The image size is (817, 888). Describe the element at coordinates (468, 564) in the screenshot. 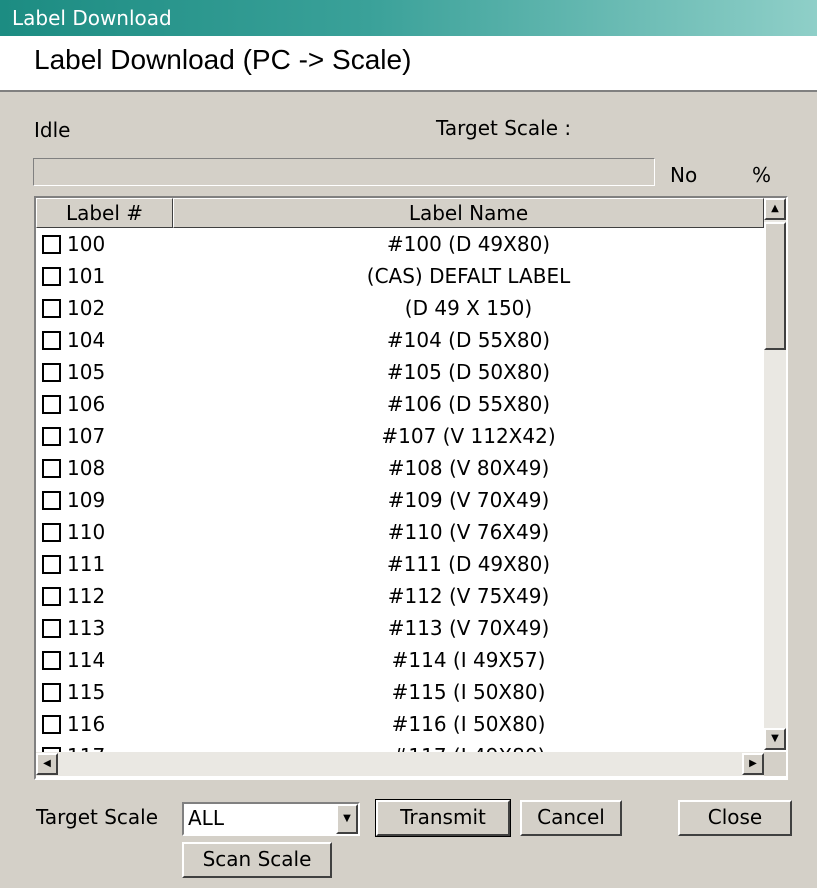

I see `label-name: #111 (D 49X80)` at that location.